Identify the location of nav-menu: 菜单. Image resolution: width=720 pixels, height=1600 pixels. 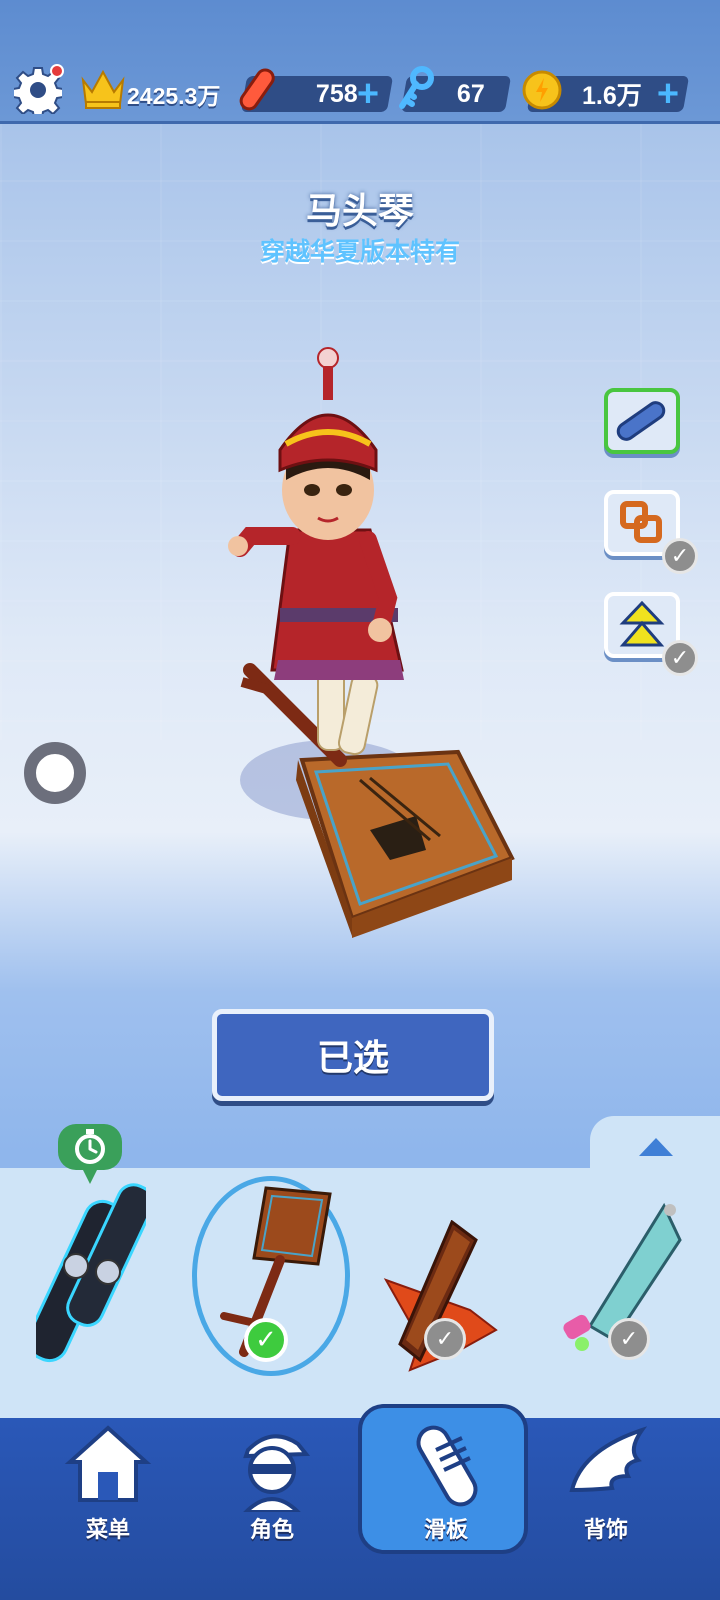
(108, 1495).